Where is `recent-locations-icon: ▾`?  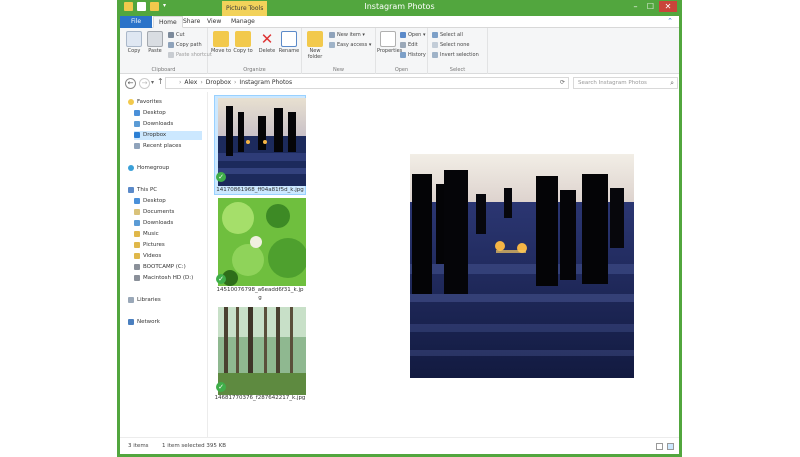
recent-locations-icon: ▾ is located at coordinates (152, 82).